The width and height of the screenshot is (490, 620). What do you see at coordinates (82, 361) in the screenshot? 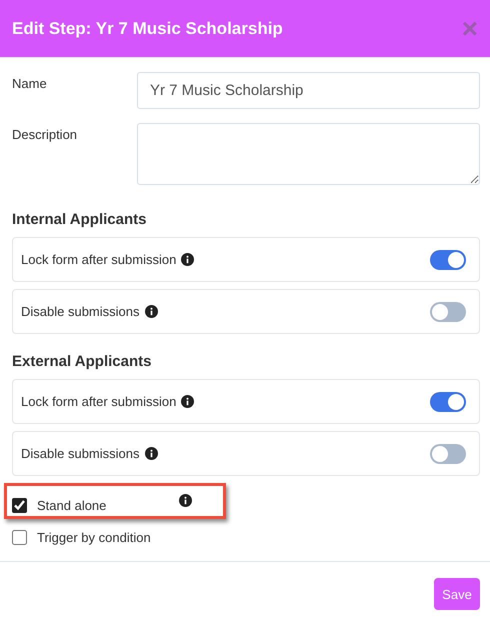
I see `section-title: External Applicants` at bounding box center [82, 361].